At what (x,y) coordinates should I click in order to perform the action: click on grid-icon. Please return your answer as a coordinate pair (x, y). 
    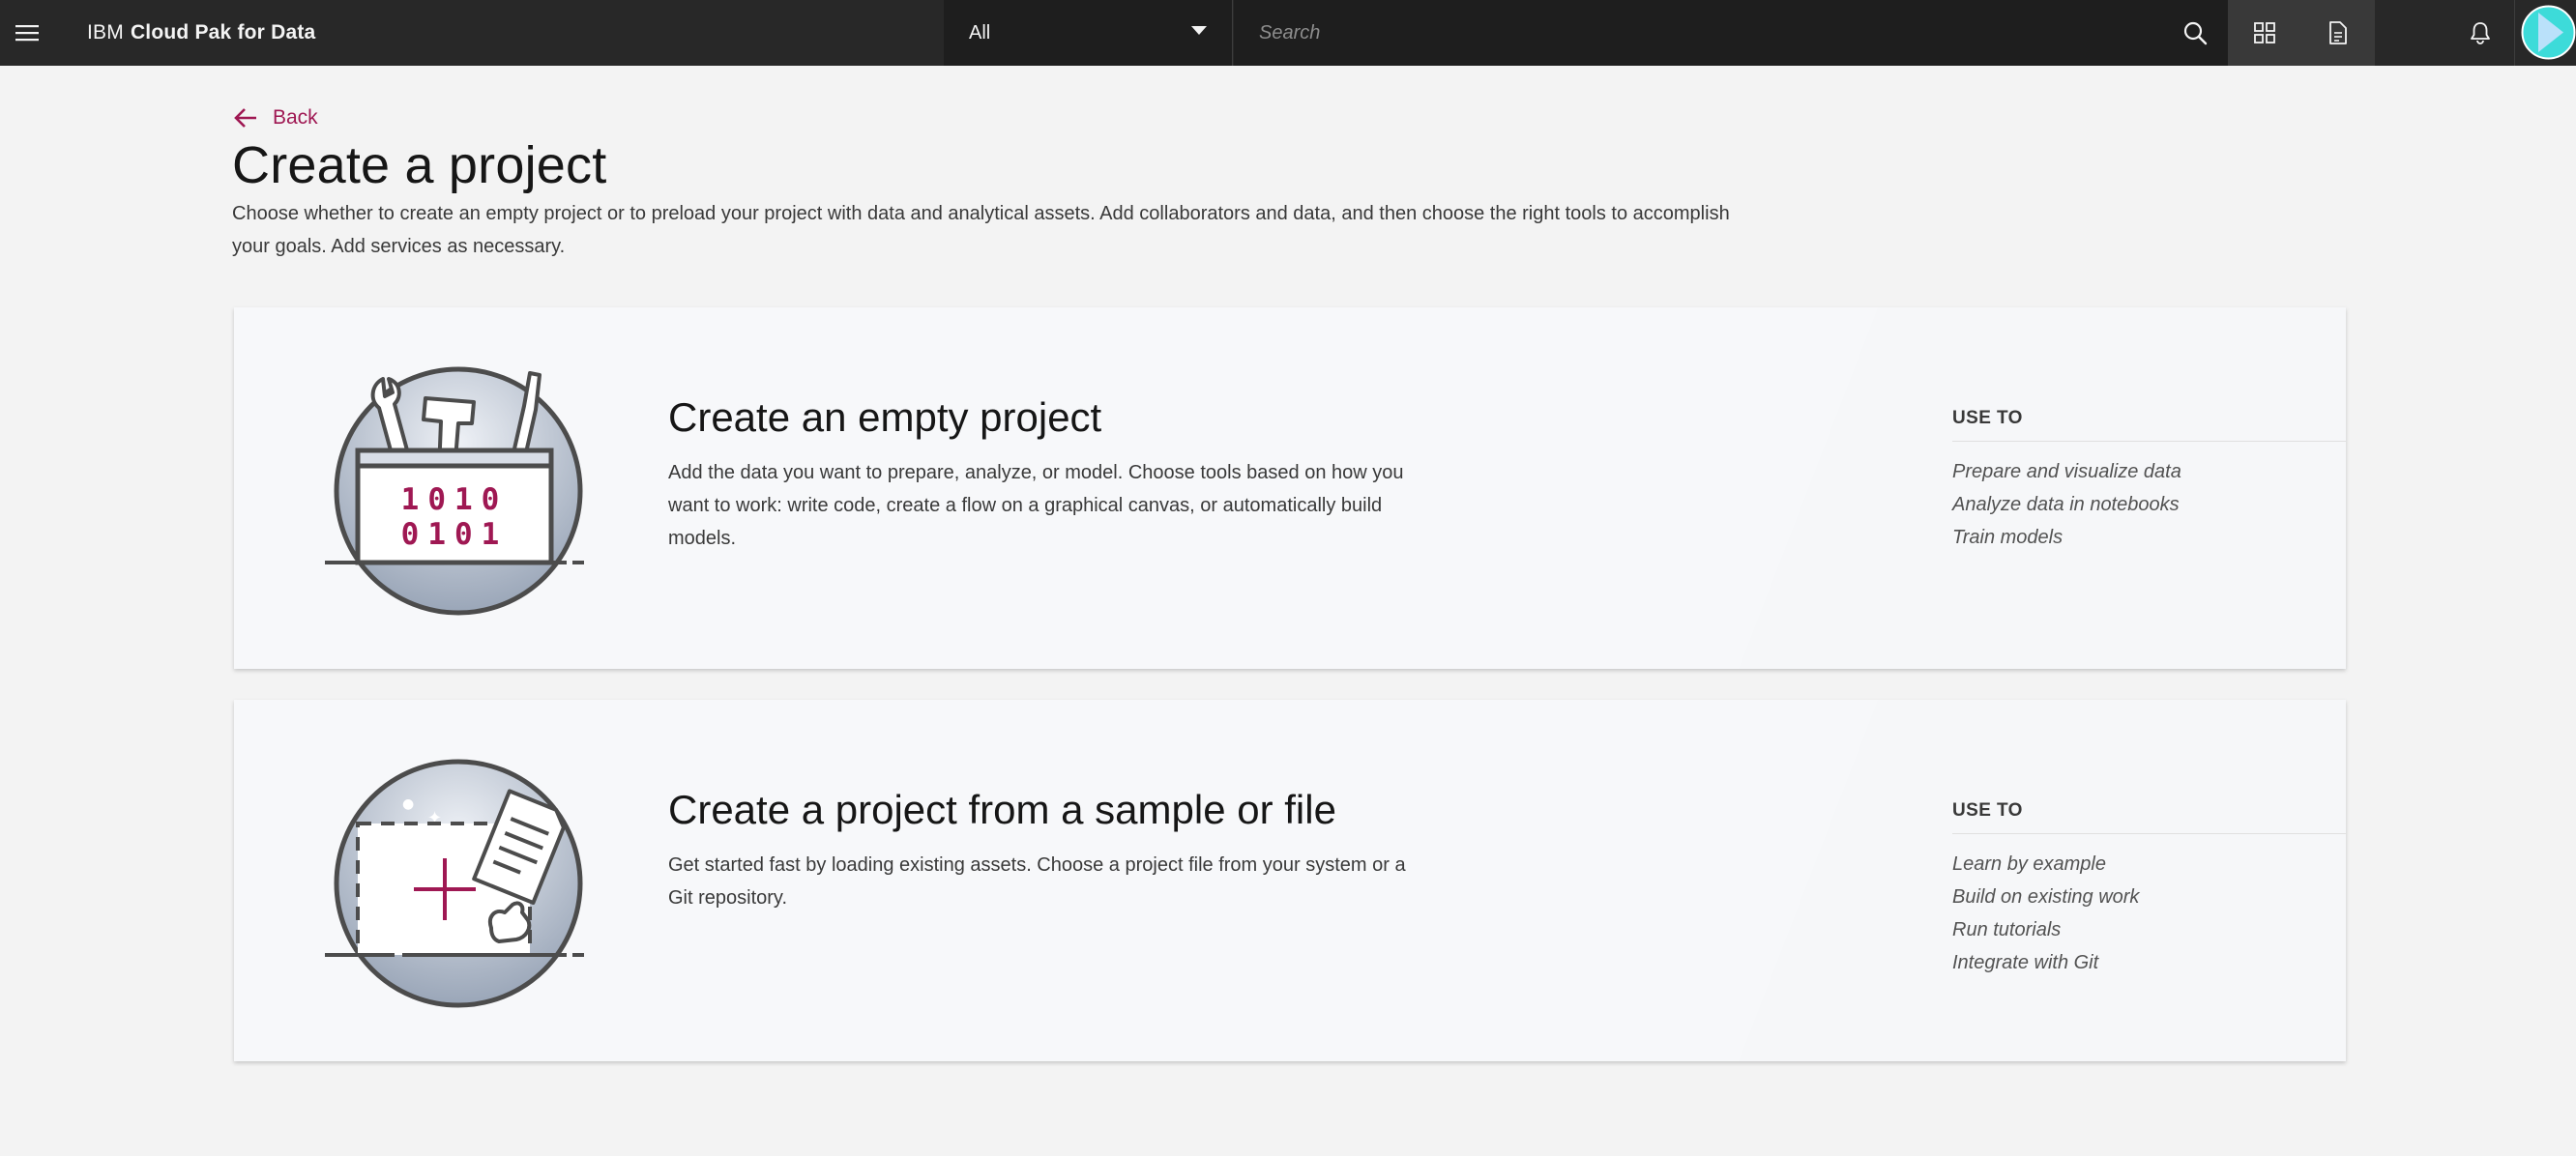
    Looking at the image, I should click on (2264, 33).